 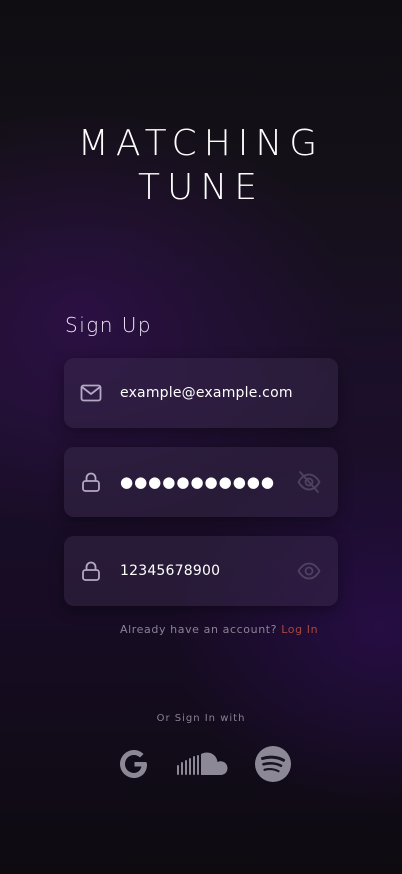 What do you see at coordinates (309, 482) in the screenshot?
I see `eye-off-icon` at bounding box center [309, 482].